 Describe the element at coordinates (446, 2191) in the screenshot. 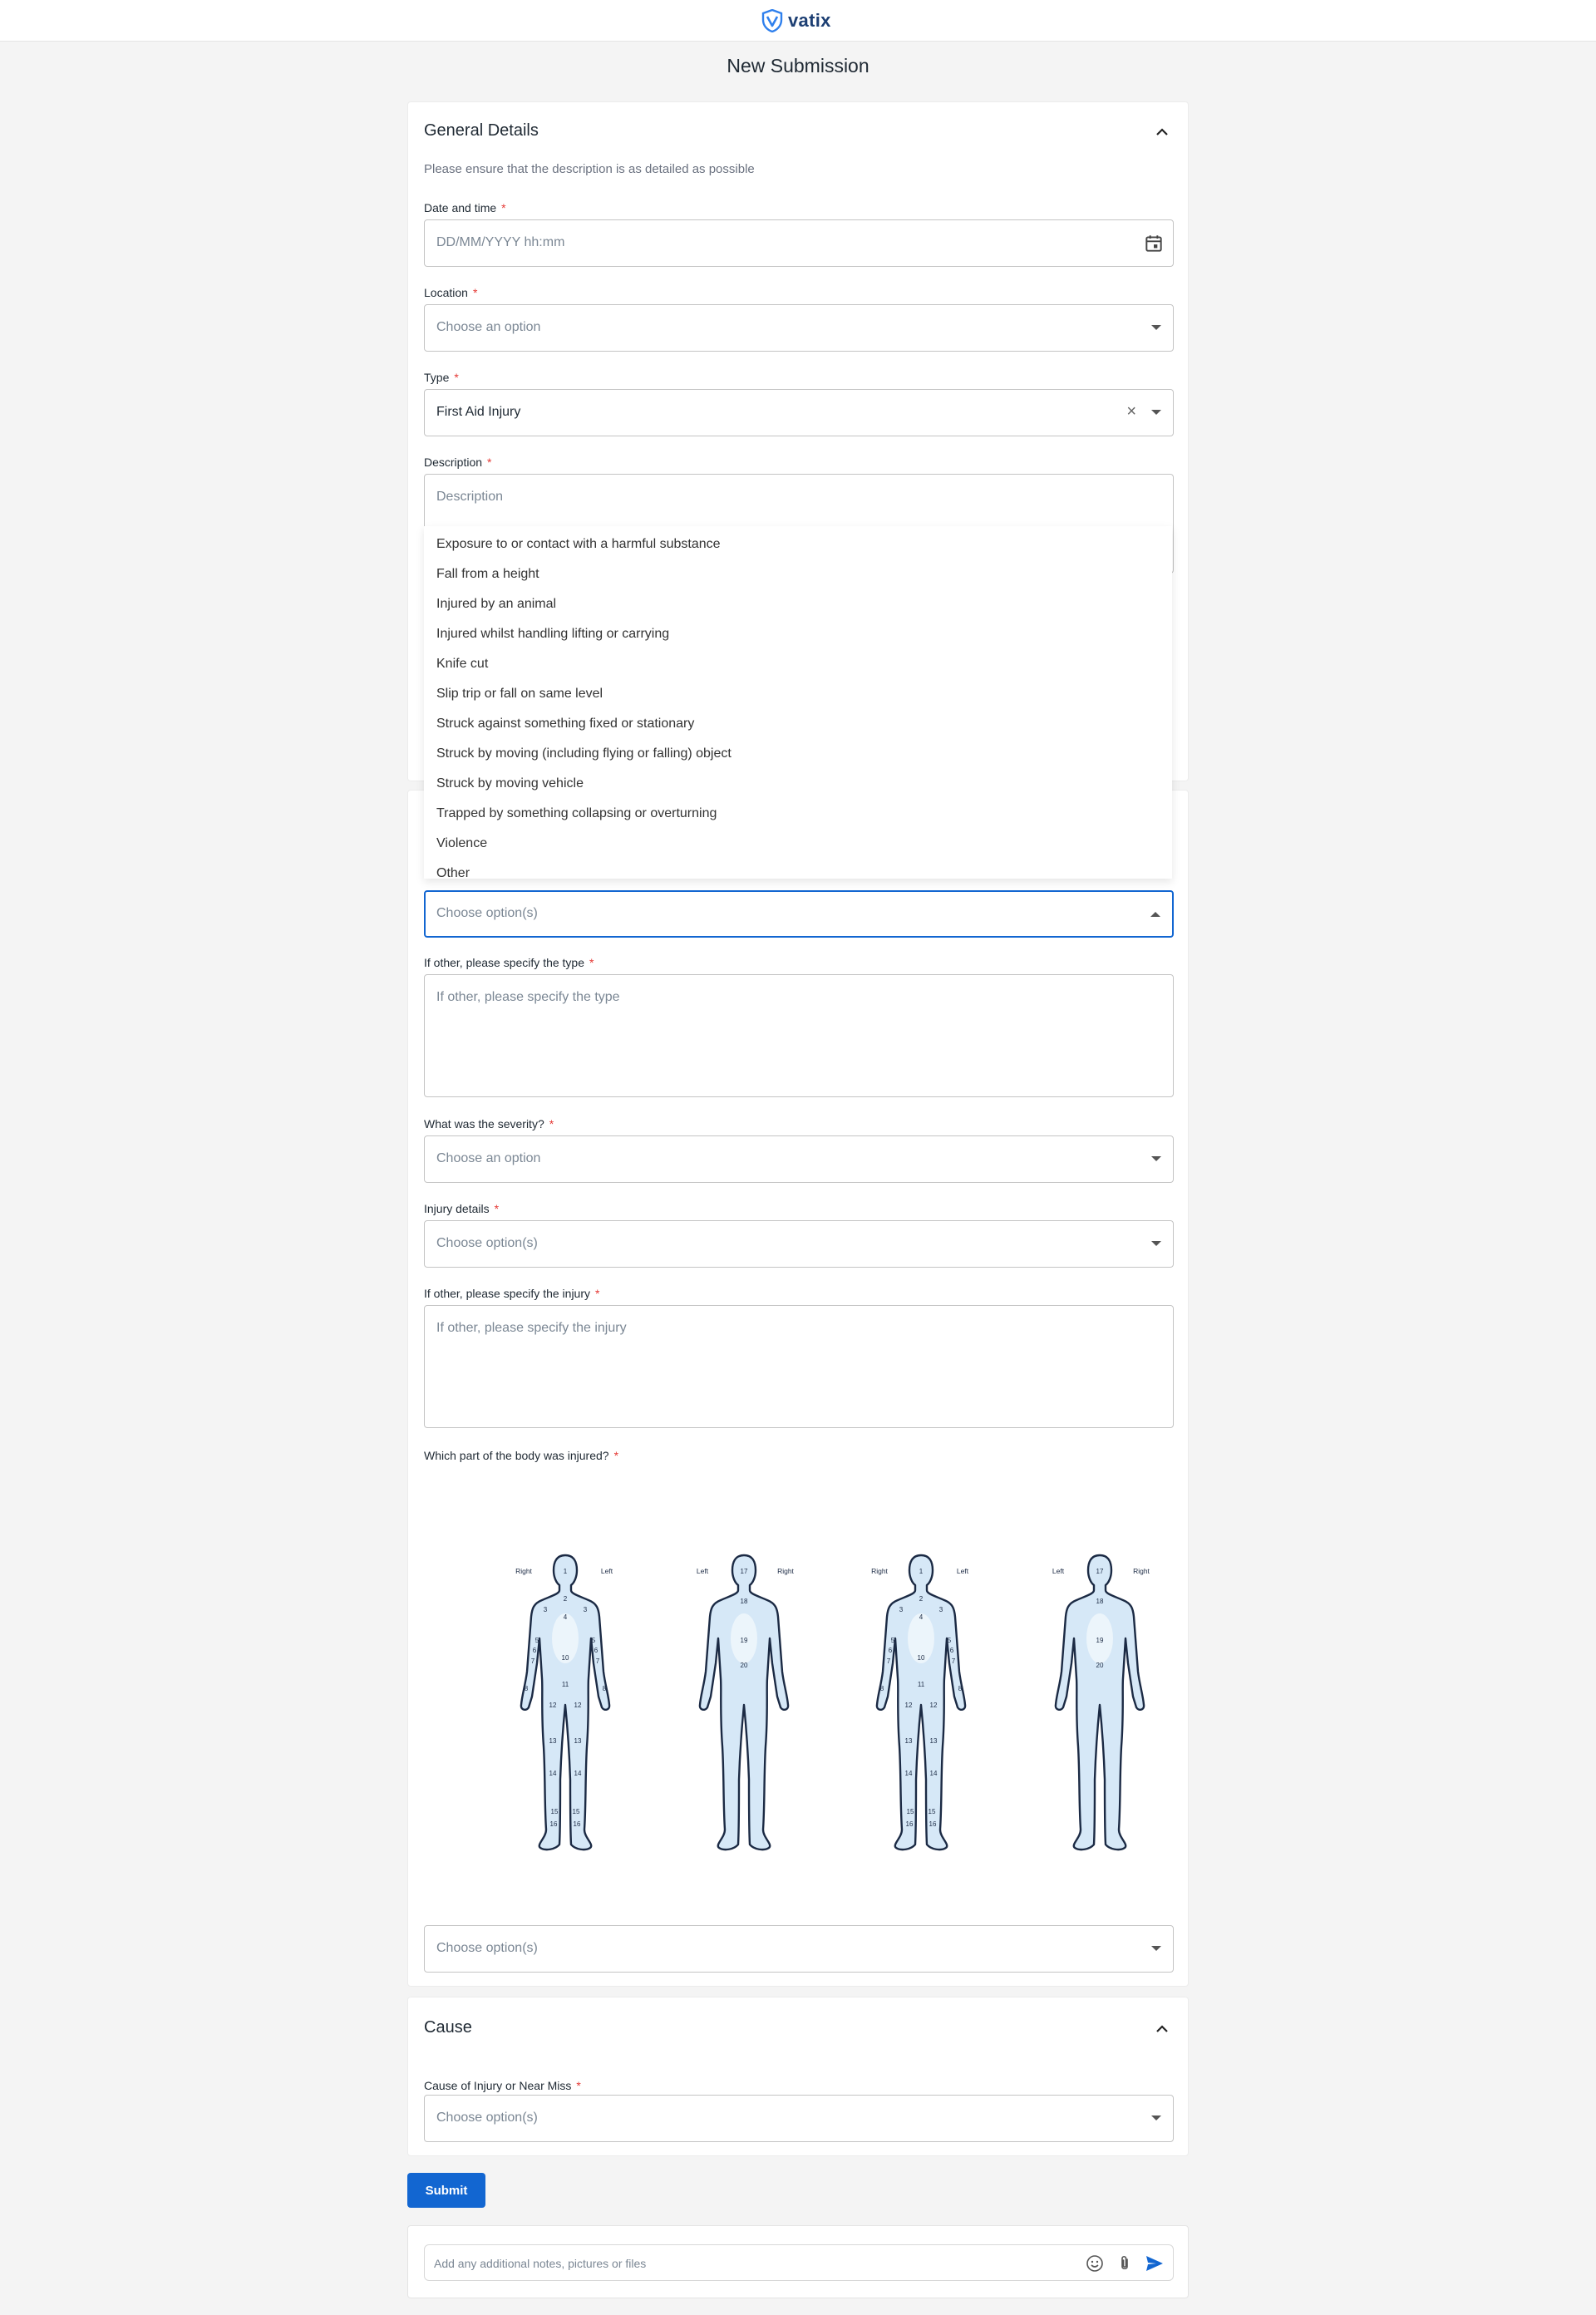

I see `submit-button: Submit` at that location.